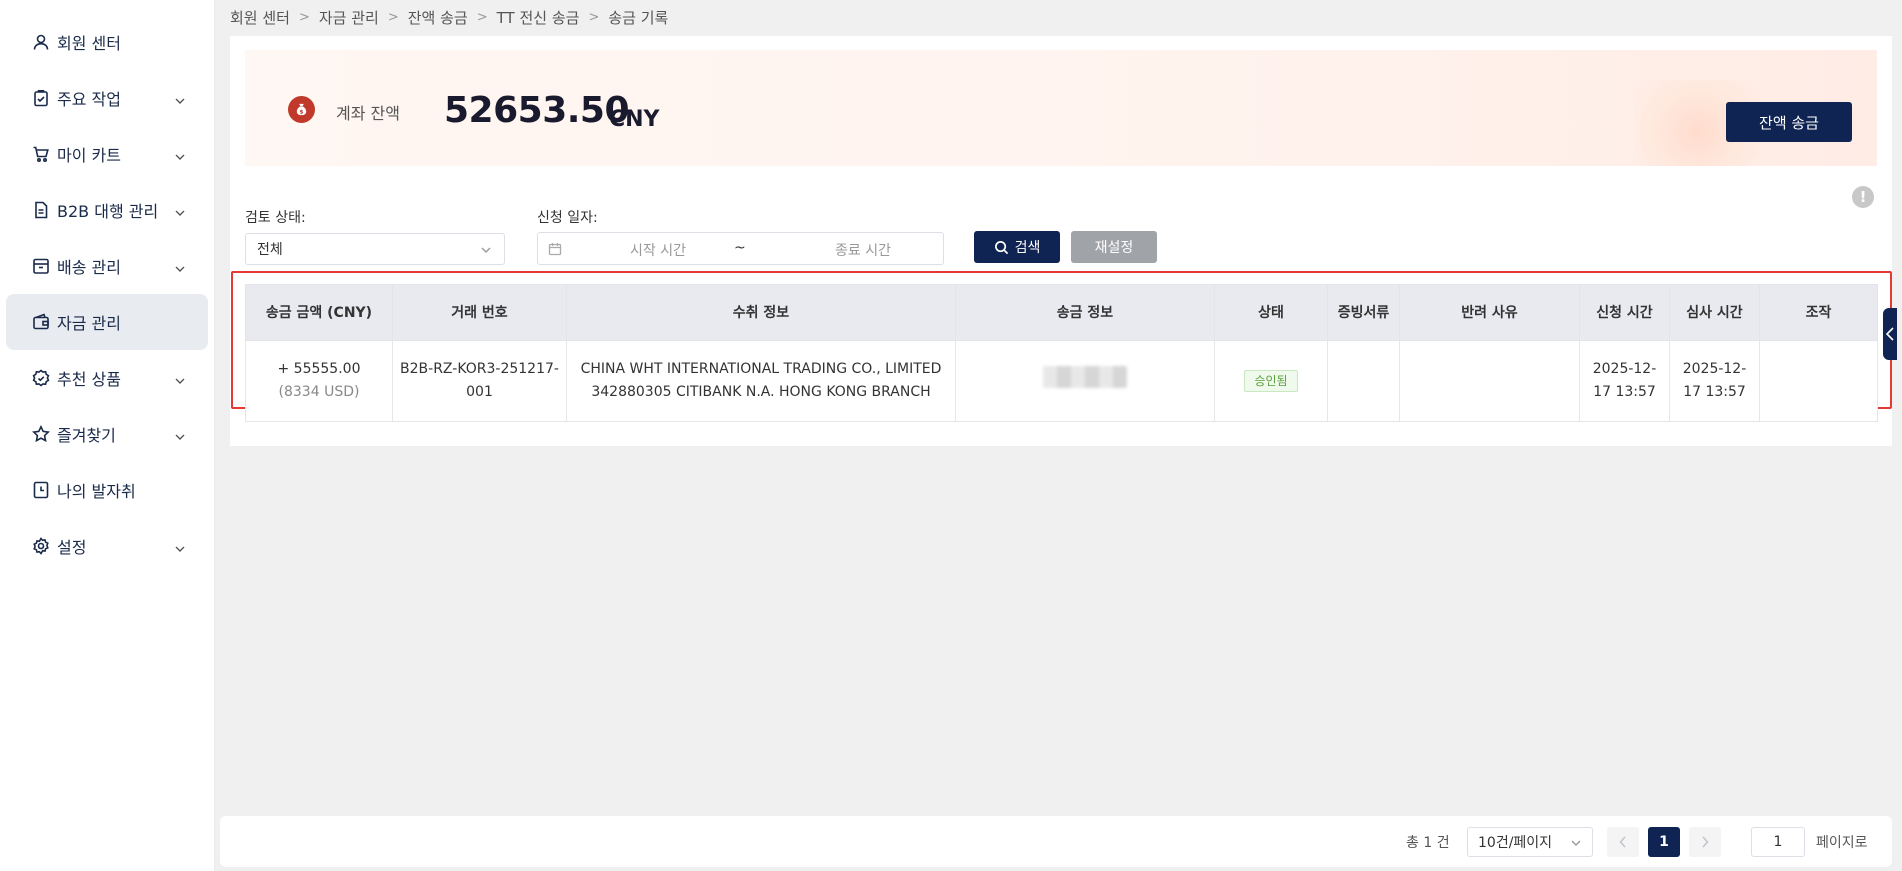 Image resolution: width=1902 pixels, height=871 pixels. Describe the element at coordinates (41, 490) in the screenshot. I see `history-icon` at that location.